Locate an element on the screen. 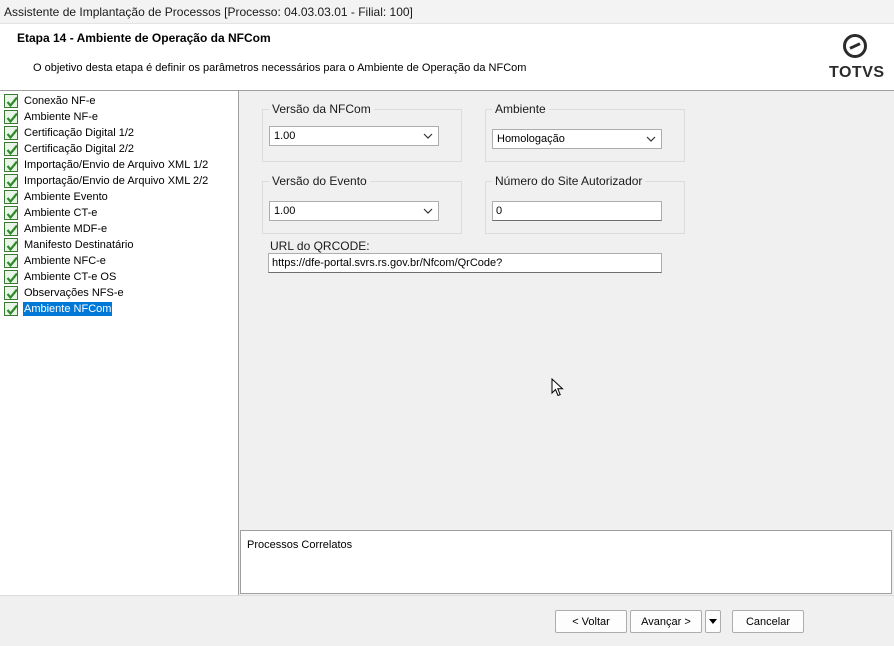  step-item: Conexão NF-e is located at coordinates (119, 101).